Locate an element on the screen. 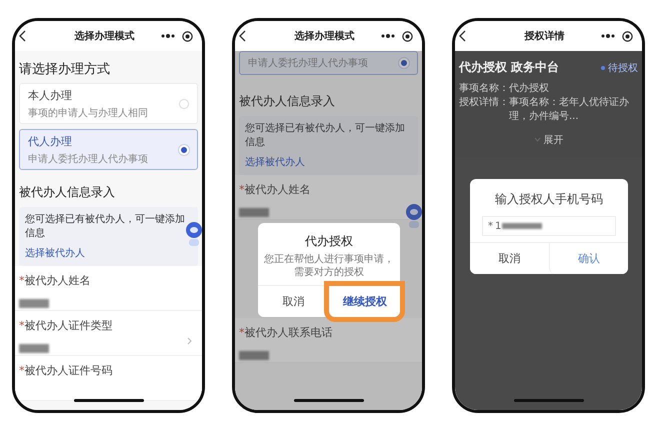  option-card: 代人办理 申请人委托办理人代办事项 is located at coordinates (108, 149).